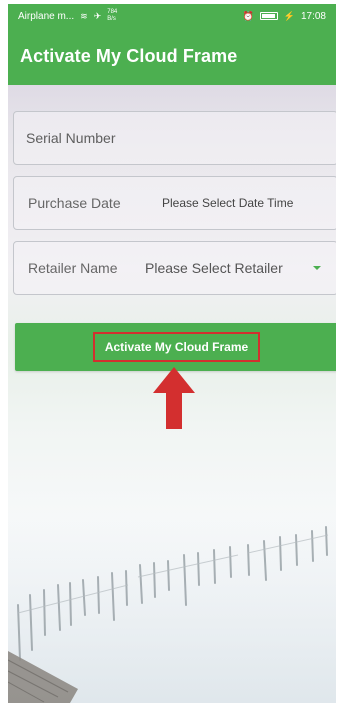  I want to click on red-arrow-up-icon, so click(174, 398).